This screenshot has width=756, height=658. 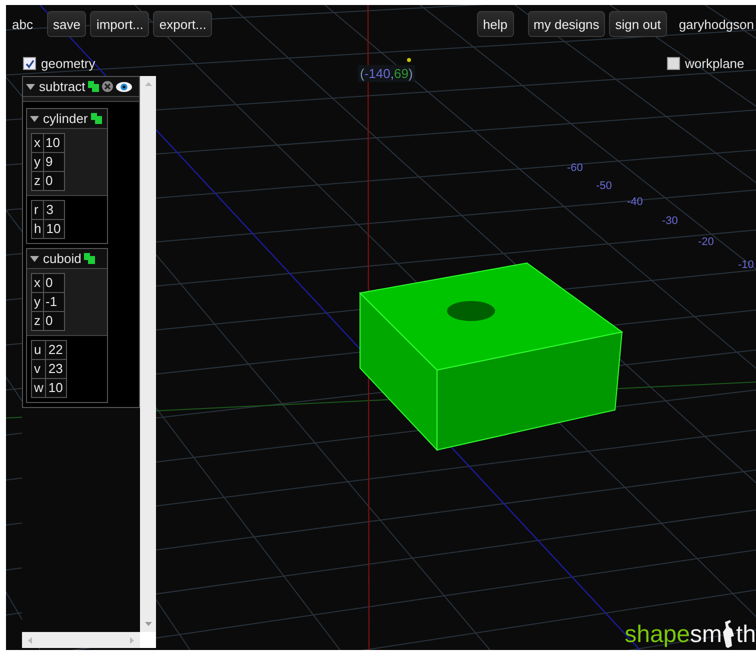 I want to click on username: garyhodgson, so click(x=716, y=24).